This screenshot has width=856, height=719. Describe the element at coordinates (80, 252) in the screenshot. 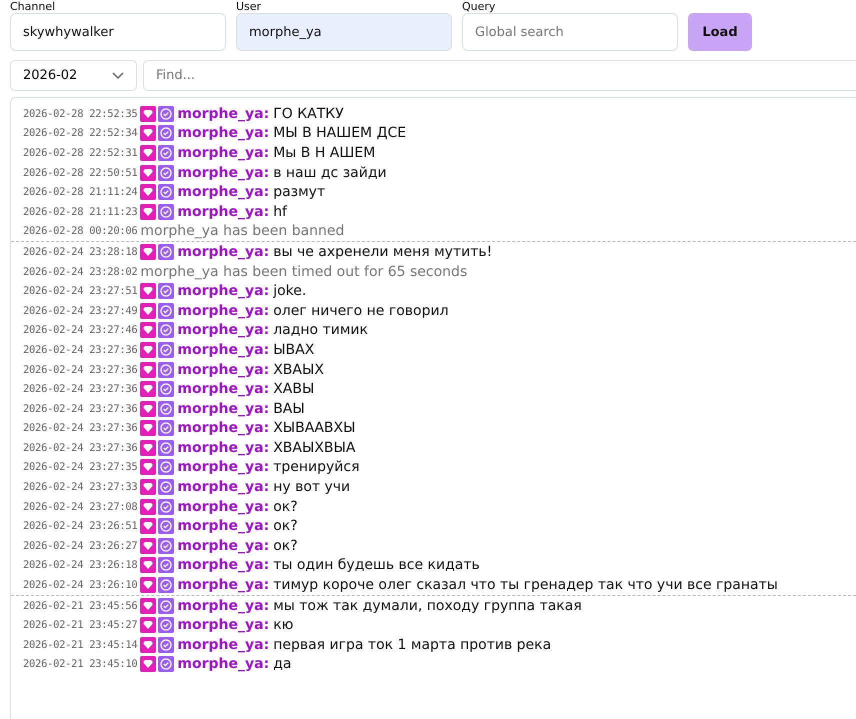

I see `timestamp: 2026-02-24 23:28:18` at that location.